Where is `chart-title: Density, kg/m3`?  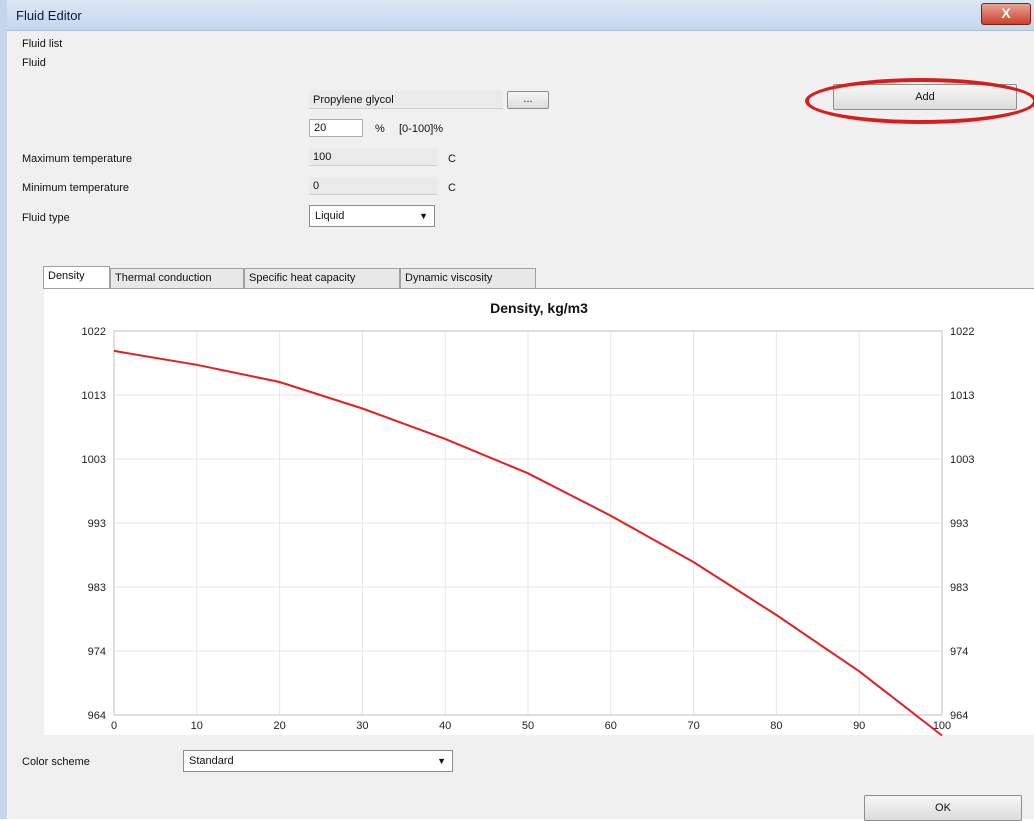 chart-title: Density, kg/m3 is located at coordinates (539, 308).